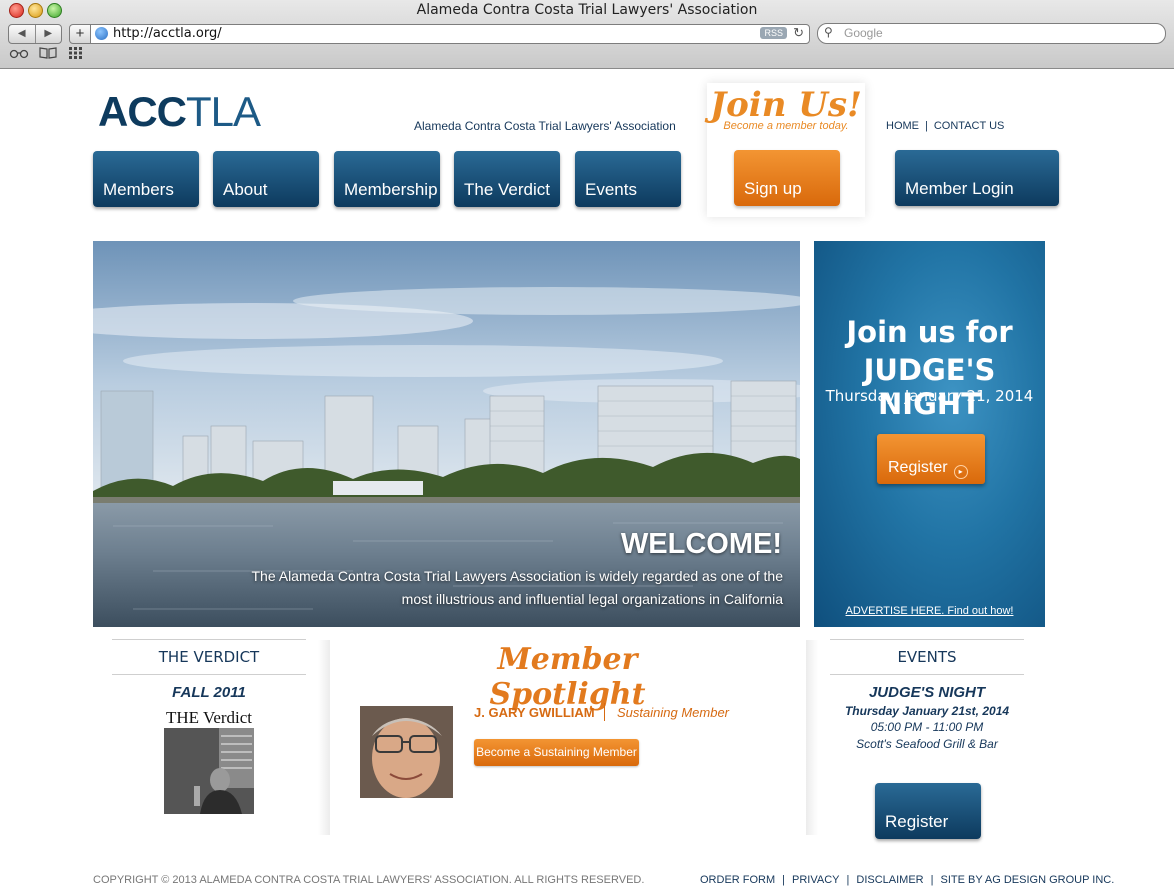 The width and height of the screenshot is (1174, 894). What do you see at coordinates (991, 33) in the screenshot?
I see `search-field: ⚲ Google` at bounding box center [991, 33].